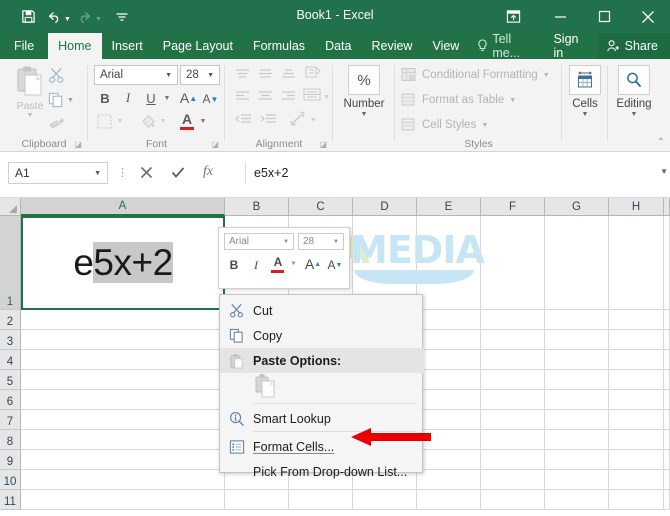  Describe the element at coordinates (123, 400) in the screenshot. I see `cell-a6` at that location.